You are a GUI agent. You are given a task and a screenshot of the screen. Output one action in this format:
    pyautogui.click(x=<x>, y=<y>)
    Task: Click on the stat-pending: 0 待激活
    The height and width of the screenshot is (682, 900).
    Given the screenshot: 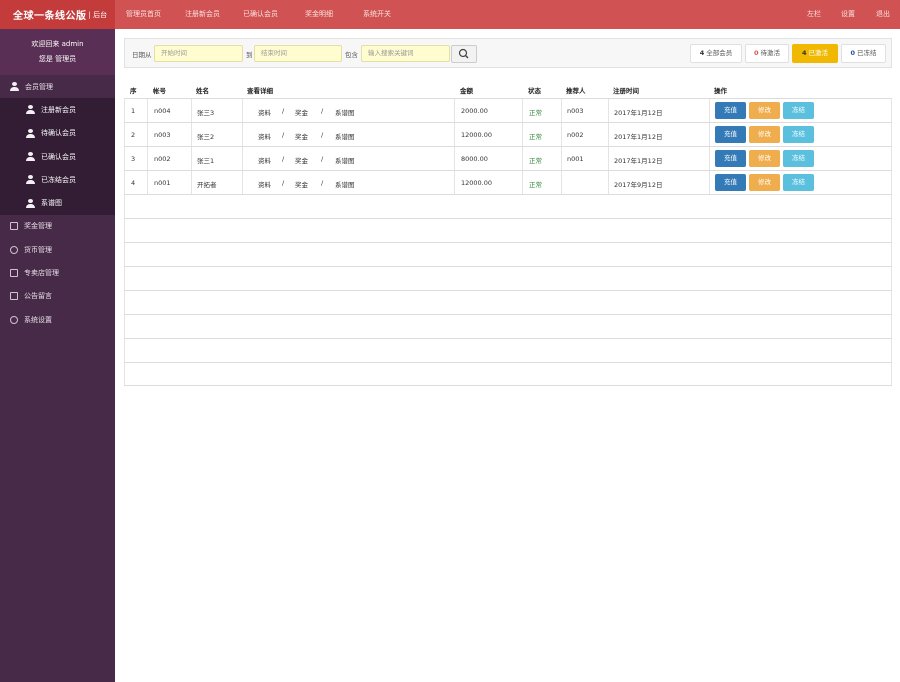 What is the action you would take?
    pyautogui.click(x=767, y=53)
    